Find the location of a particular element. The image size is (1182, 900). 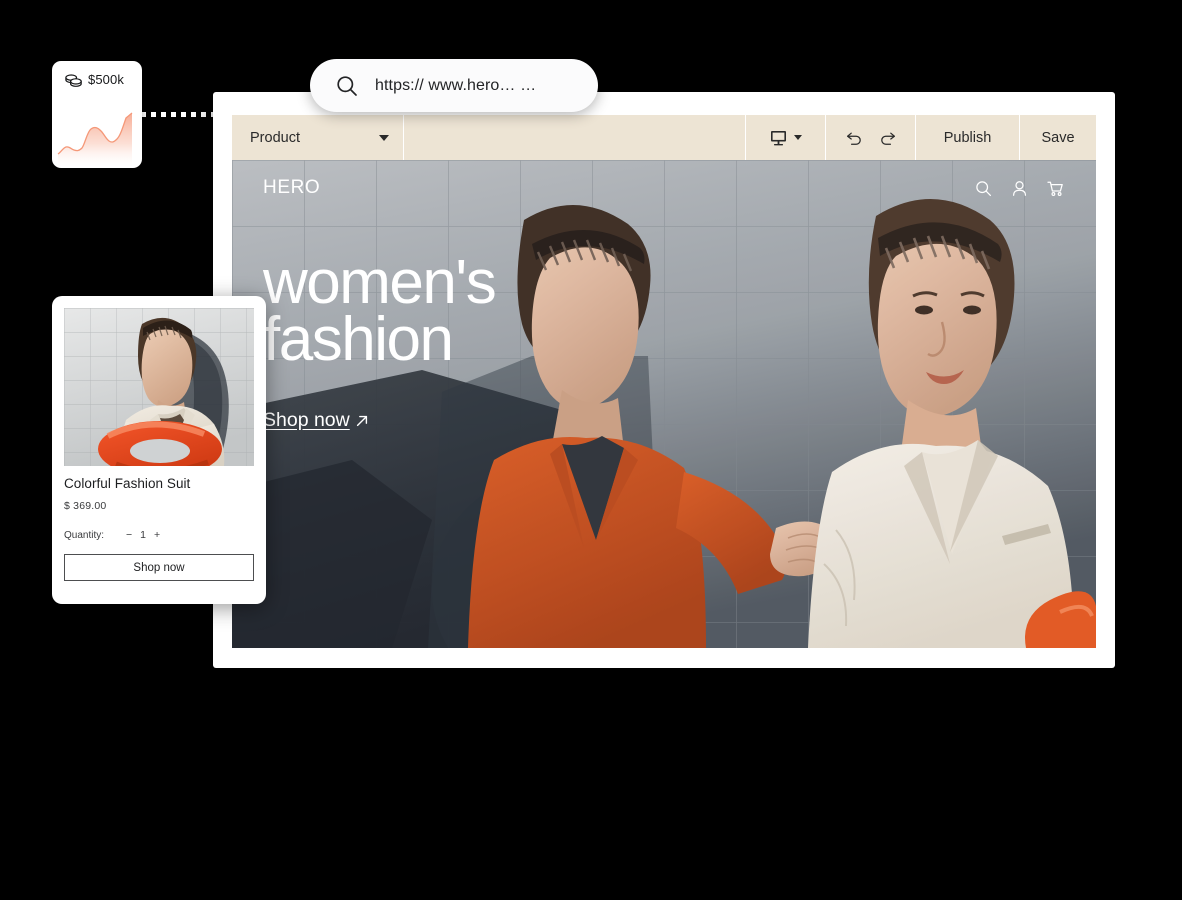

quantity-increment-button: + is located at coordinates (157, 535).